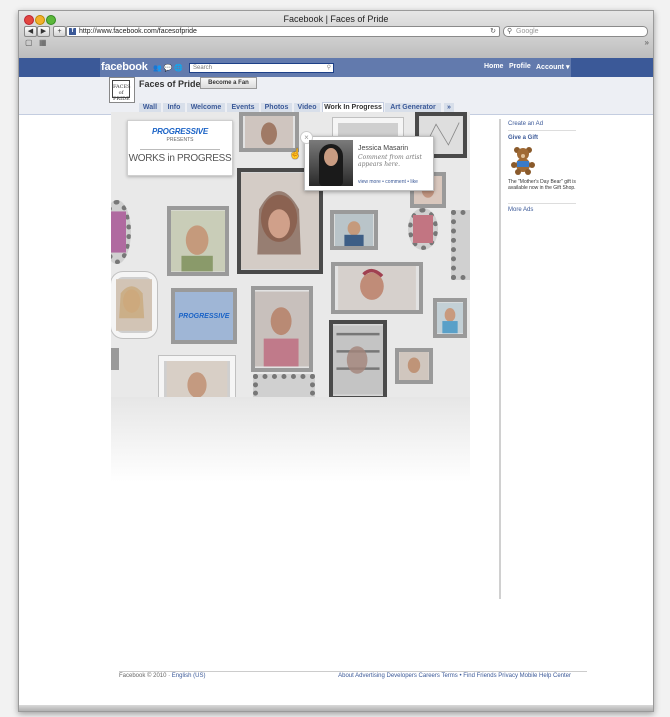 This screenshot has height=717, width=670. Describe the element at coordinates (390, 161) in the screenshot. I see `artist-comment: Comment from artist appears here.` at that location.